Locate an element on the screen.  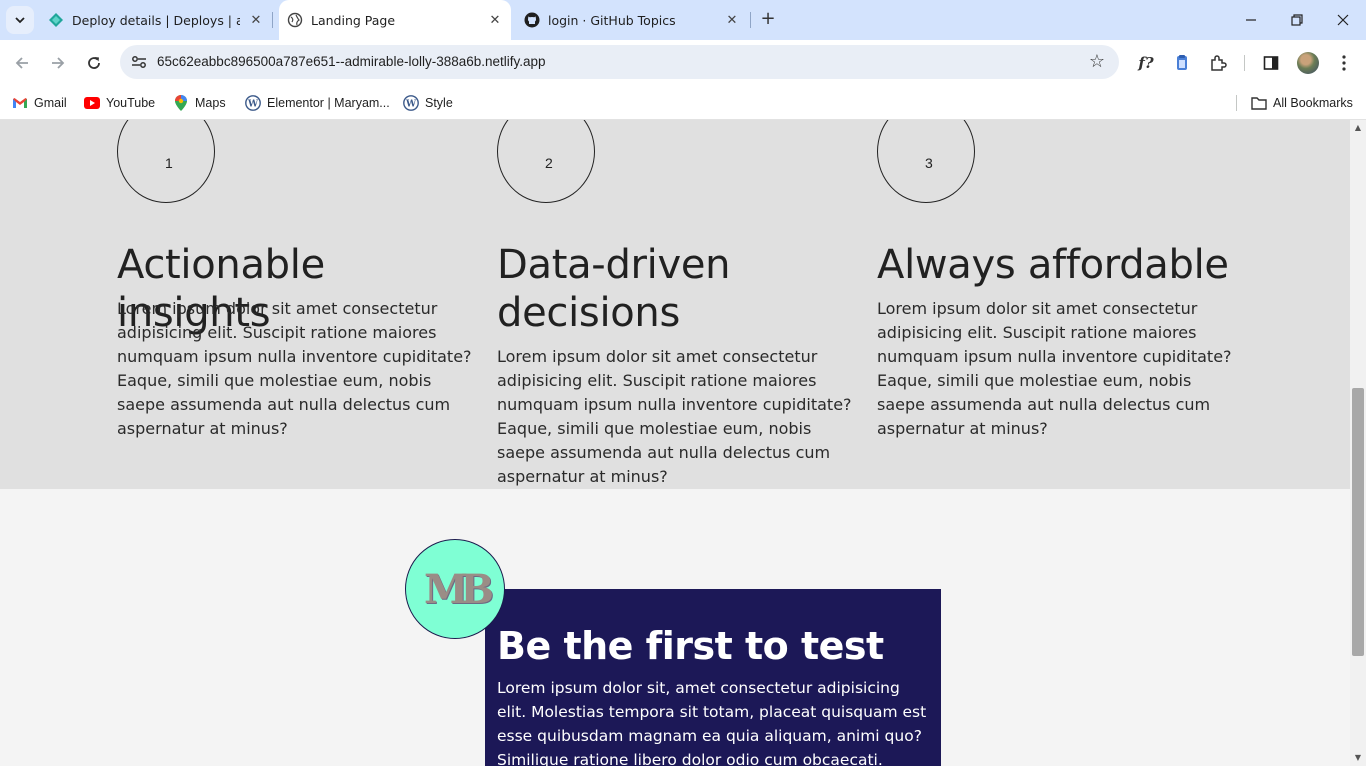
bookmarks-divider is located at coordinates (1236, 103).